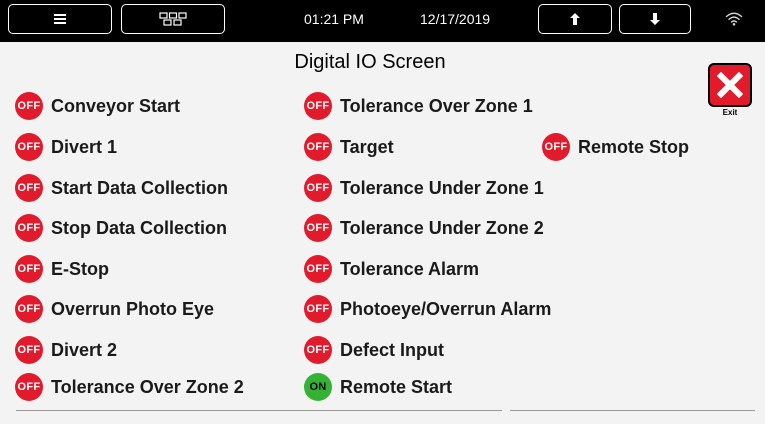  Describe the element at coordinates (455, 19) in the screenshot. I see `clock-date: 12/17/2019` at that location.